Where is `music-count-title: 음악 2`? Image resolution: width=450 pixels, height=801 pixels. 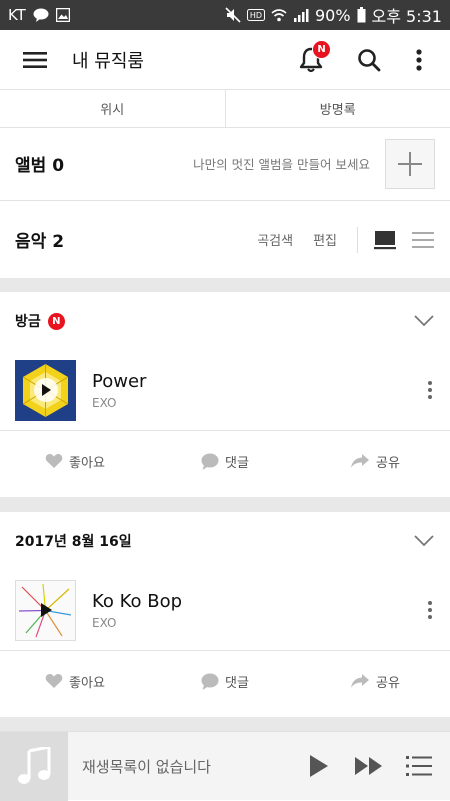
music-count-title: 음악 2 is located at coordinates (39, 239).